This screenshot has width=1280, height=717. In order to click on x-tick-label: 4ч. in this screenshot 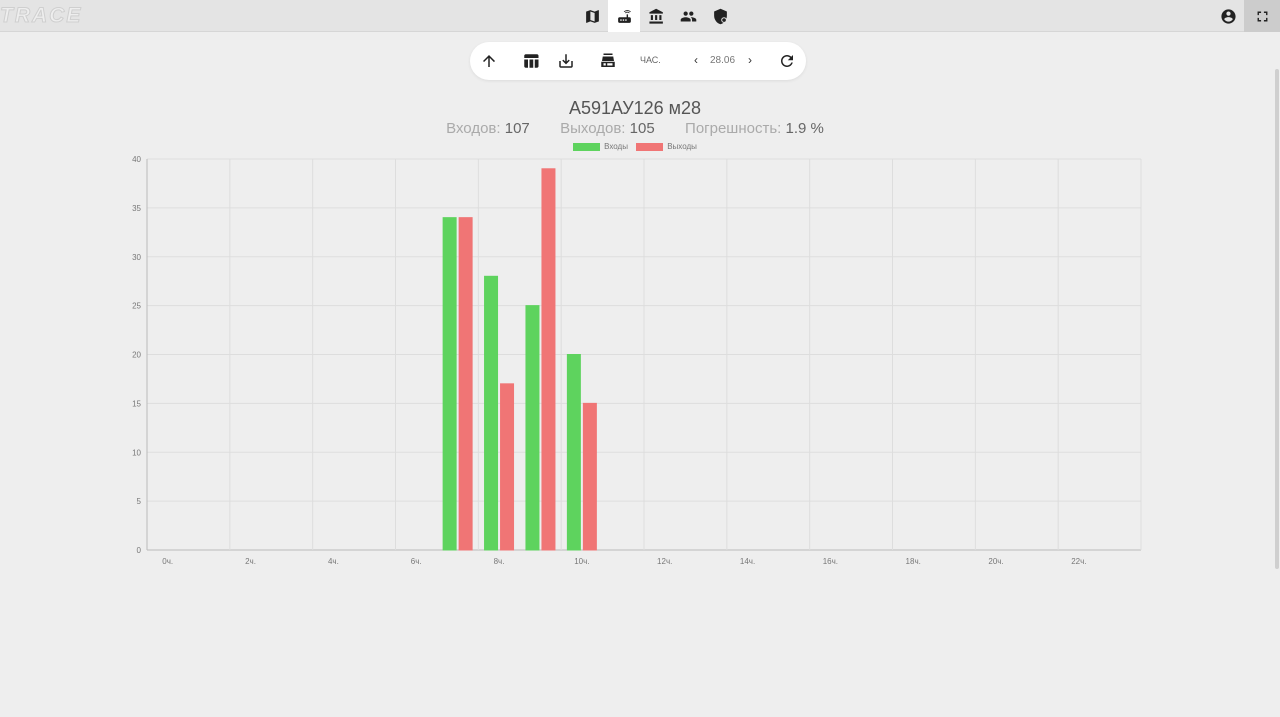, I will do `click(333, 561)`.